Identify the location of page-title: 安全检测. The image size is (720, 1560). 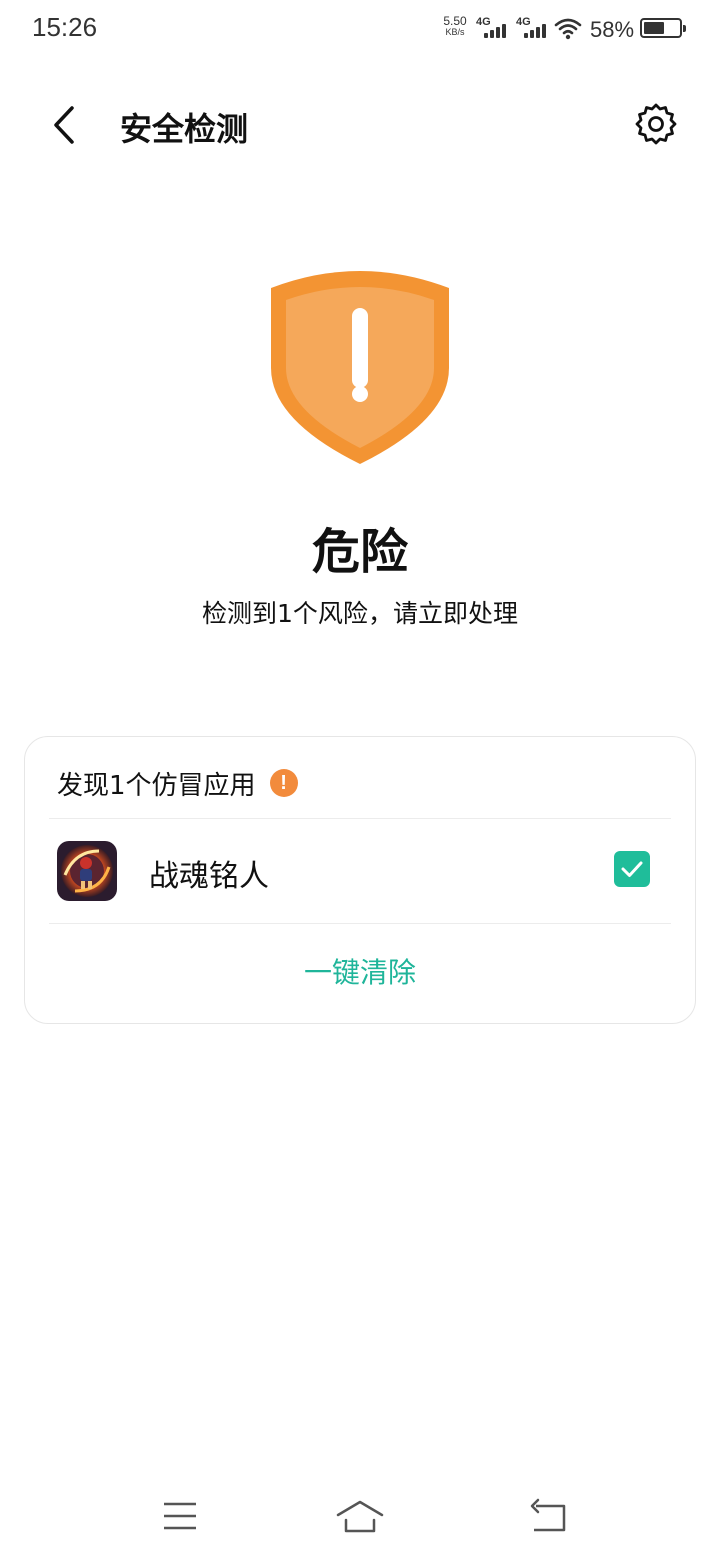
(184, 129).